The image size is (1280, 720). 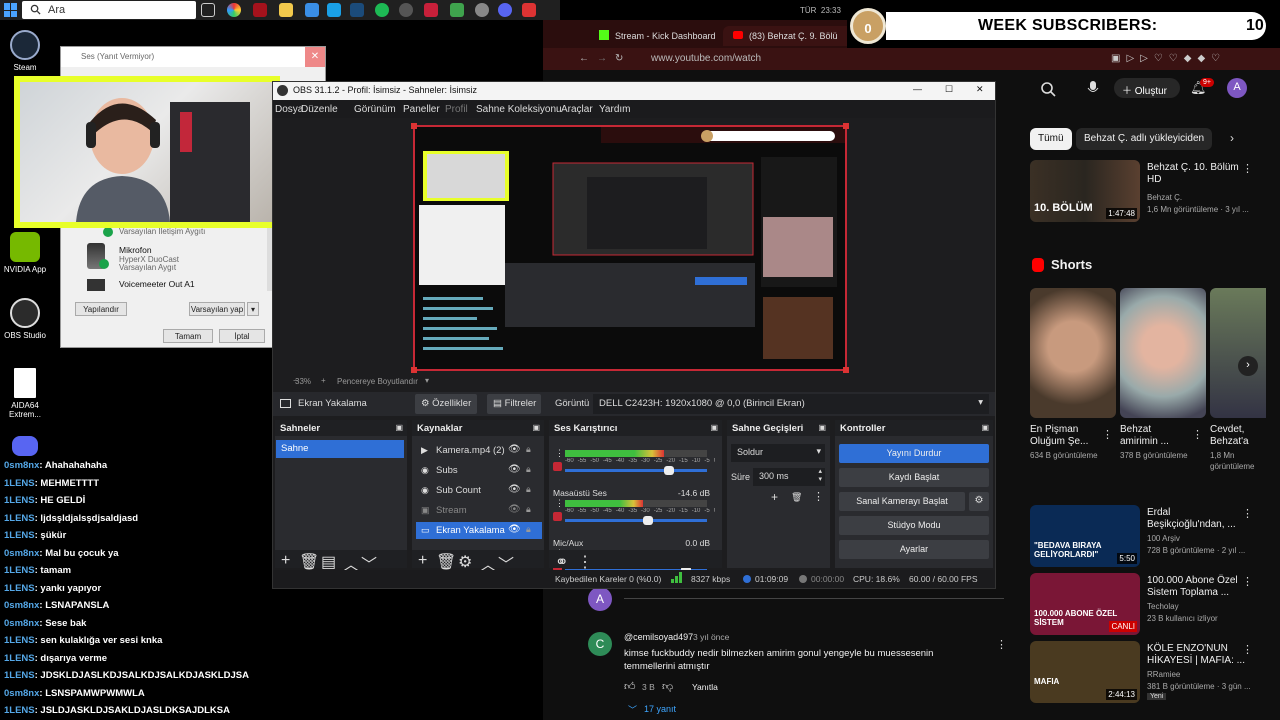 What do you see at coordinates (1238, 383) in the screenshot?
I see `shorts-item: Cevdet, Behzat'a 1,8 Mn görüntüleme` at bounding box center [1238, 383].